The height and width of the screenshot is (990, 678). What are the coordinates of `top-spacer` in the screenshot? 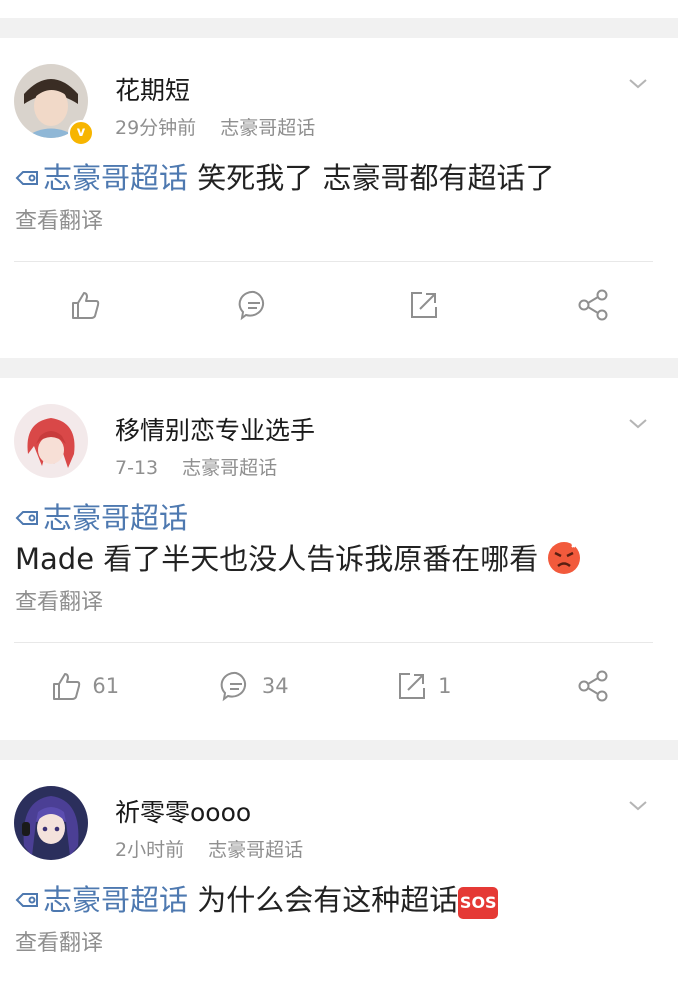 It's located at (339, 9).